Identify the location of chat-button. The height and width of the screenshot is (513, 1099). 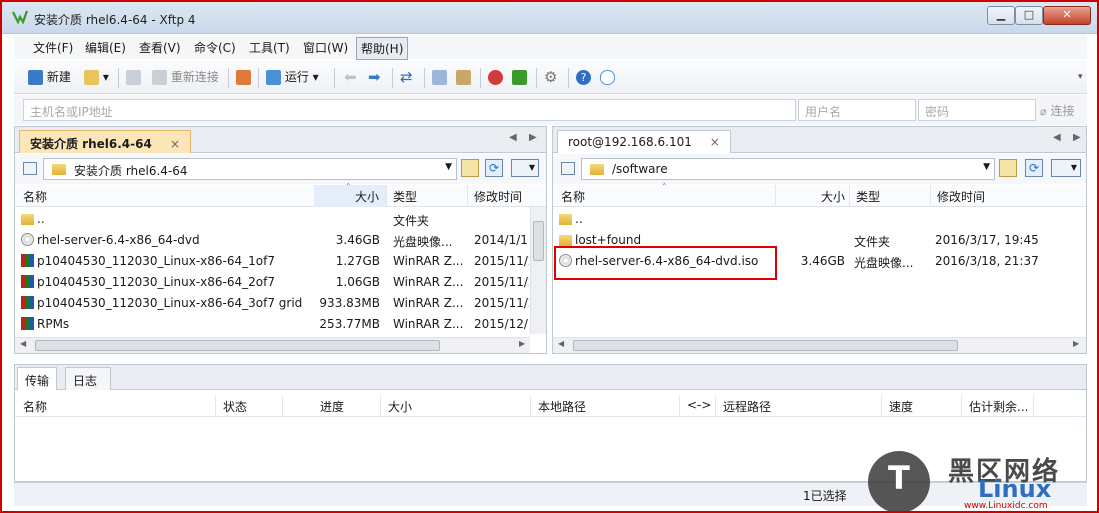
(607, 77).